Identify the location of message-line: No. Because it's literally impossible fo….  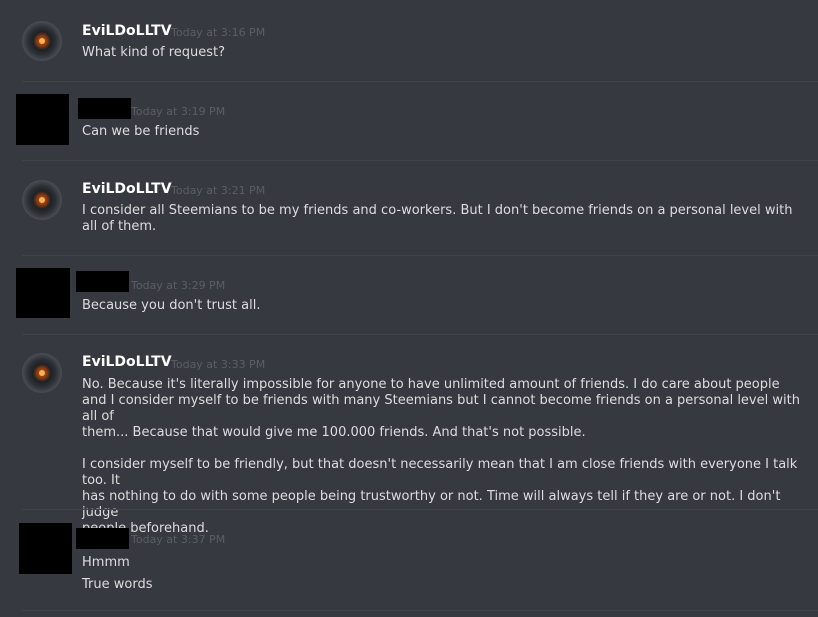
(431, 384).